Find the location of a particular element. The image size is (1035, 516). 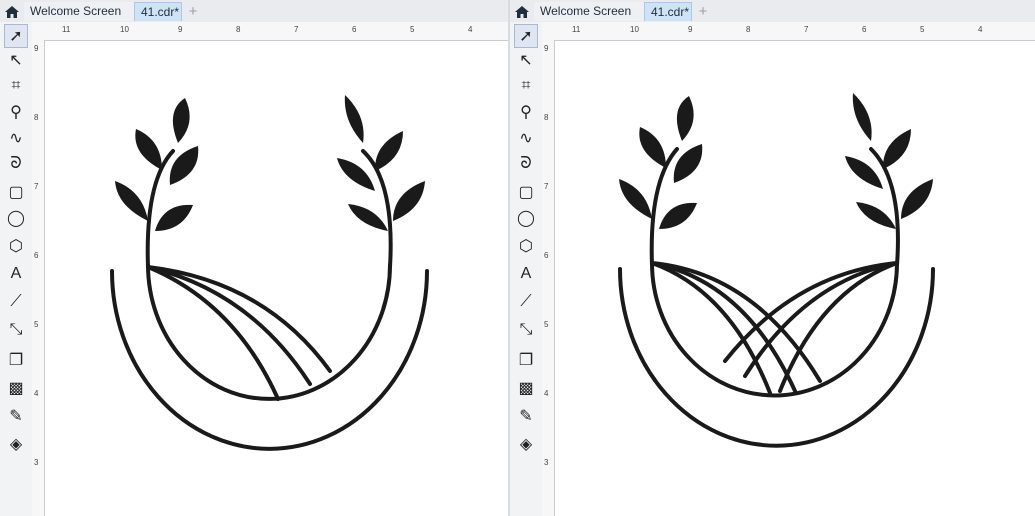

outer-arc is located at coordinates (269, 360).